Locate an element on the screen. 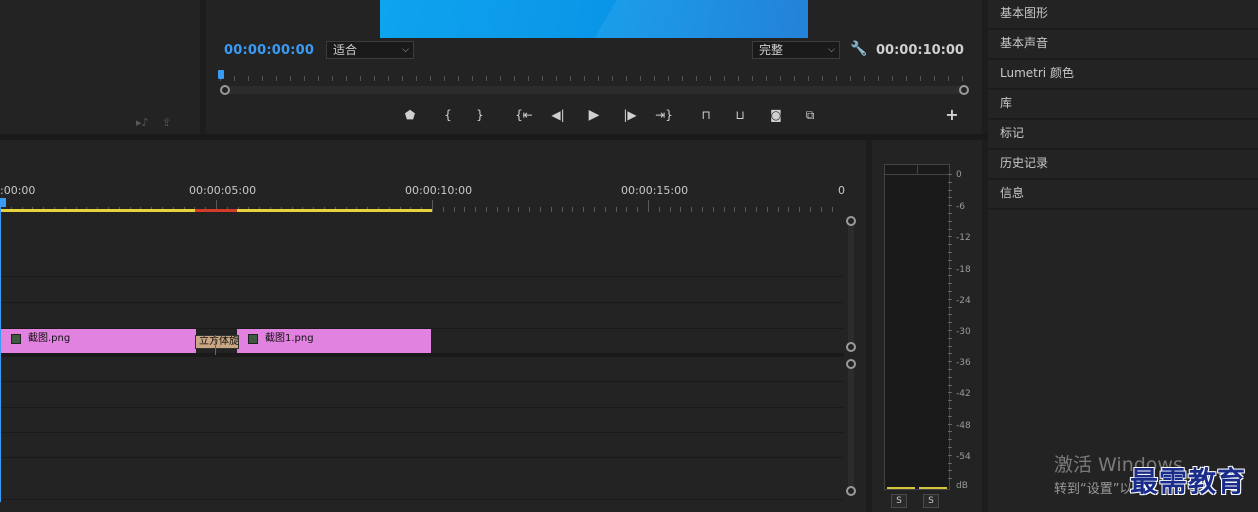 This screenshot has width=1258, height=512. clip-label: 截图1.png is located at coordinates (289, 338).